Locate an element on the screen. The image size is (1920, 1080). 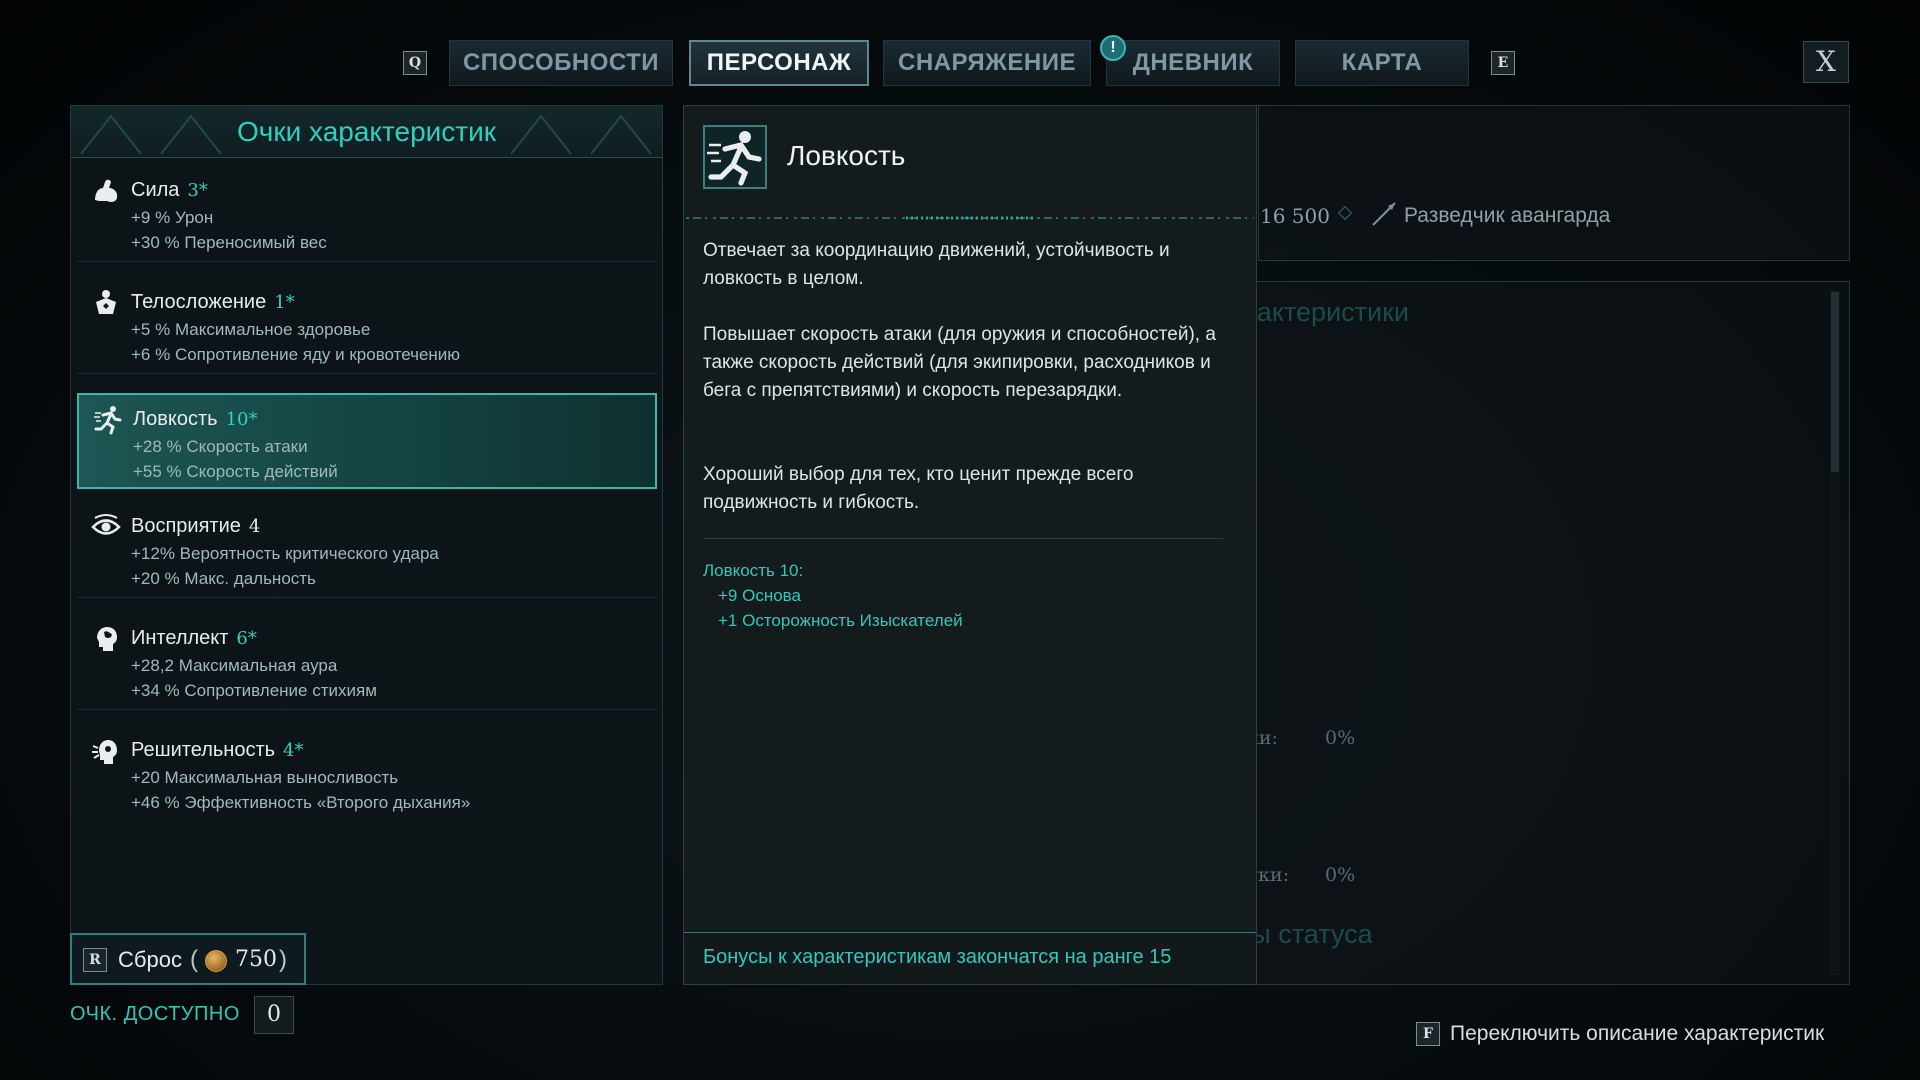
toggle-description-hint: Переключить описание характеристик is located at coordinates (1637, 1034).